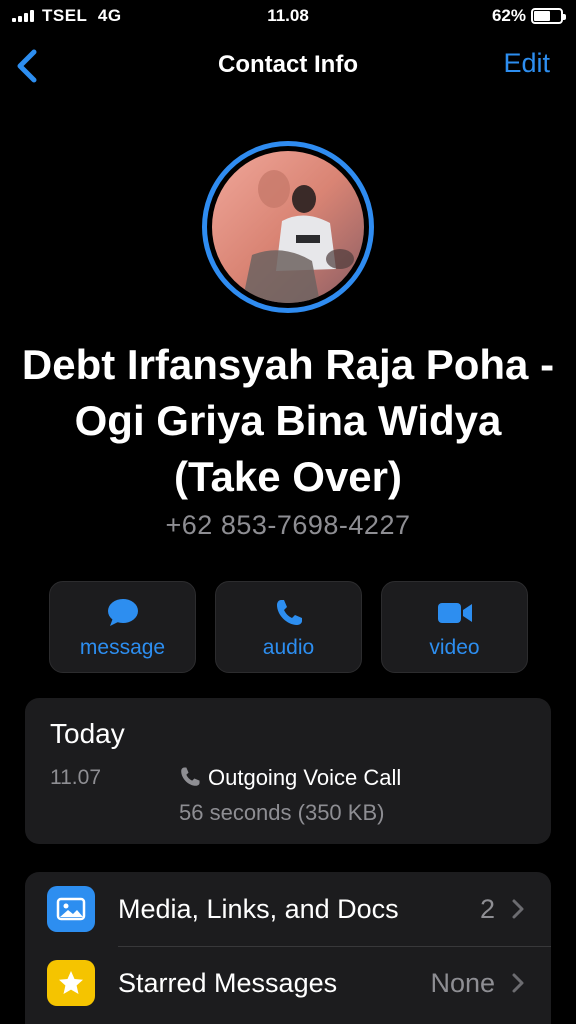  What do you see at coordinates (75, 777) in the screenshot?
I see `call-time: 11.07` at bounding box center [75, 777].